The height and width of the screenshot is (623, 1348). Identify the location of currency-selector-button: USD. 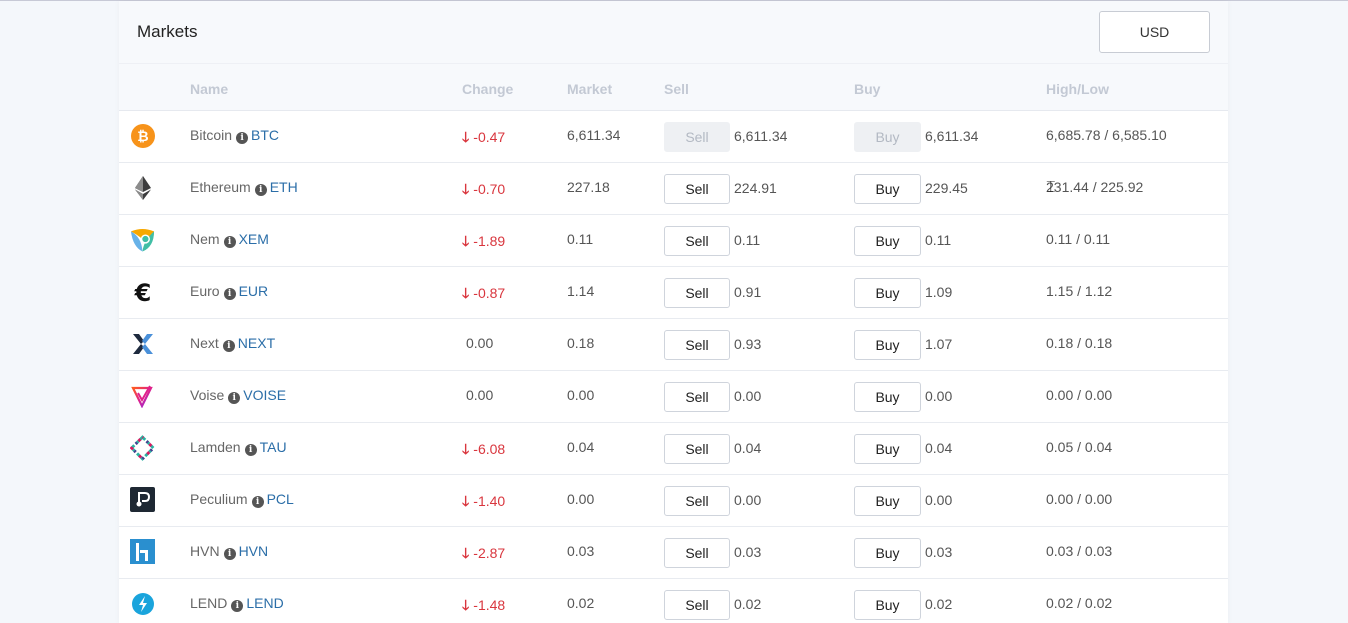
(1154, 32).